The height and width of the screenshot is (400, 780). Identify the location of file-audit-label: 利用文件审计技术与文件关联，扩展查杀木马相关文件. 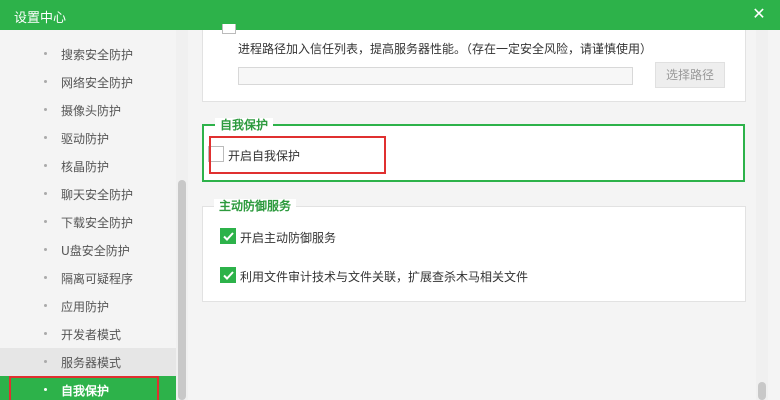
(384, 276).